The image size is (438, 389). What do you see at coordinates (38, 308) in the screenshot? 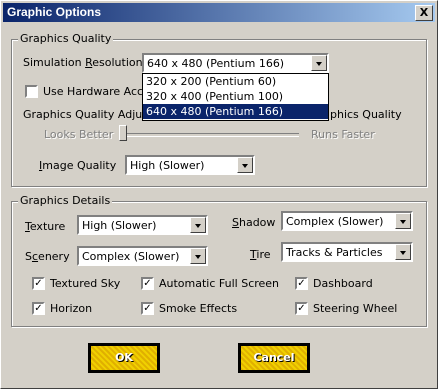
I see `horizon-checkbox: ✓` at bounding box center [38, 308].